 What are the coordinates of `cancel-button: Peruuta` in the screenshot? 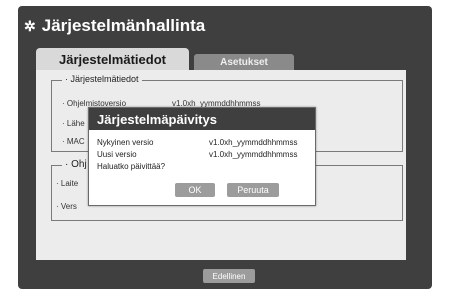 It's located at (253, 190).